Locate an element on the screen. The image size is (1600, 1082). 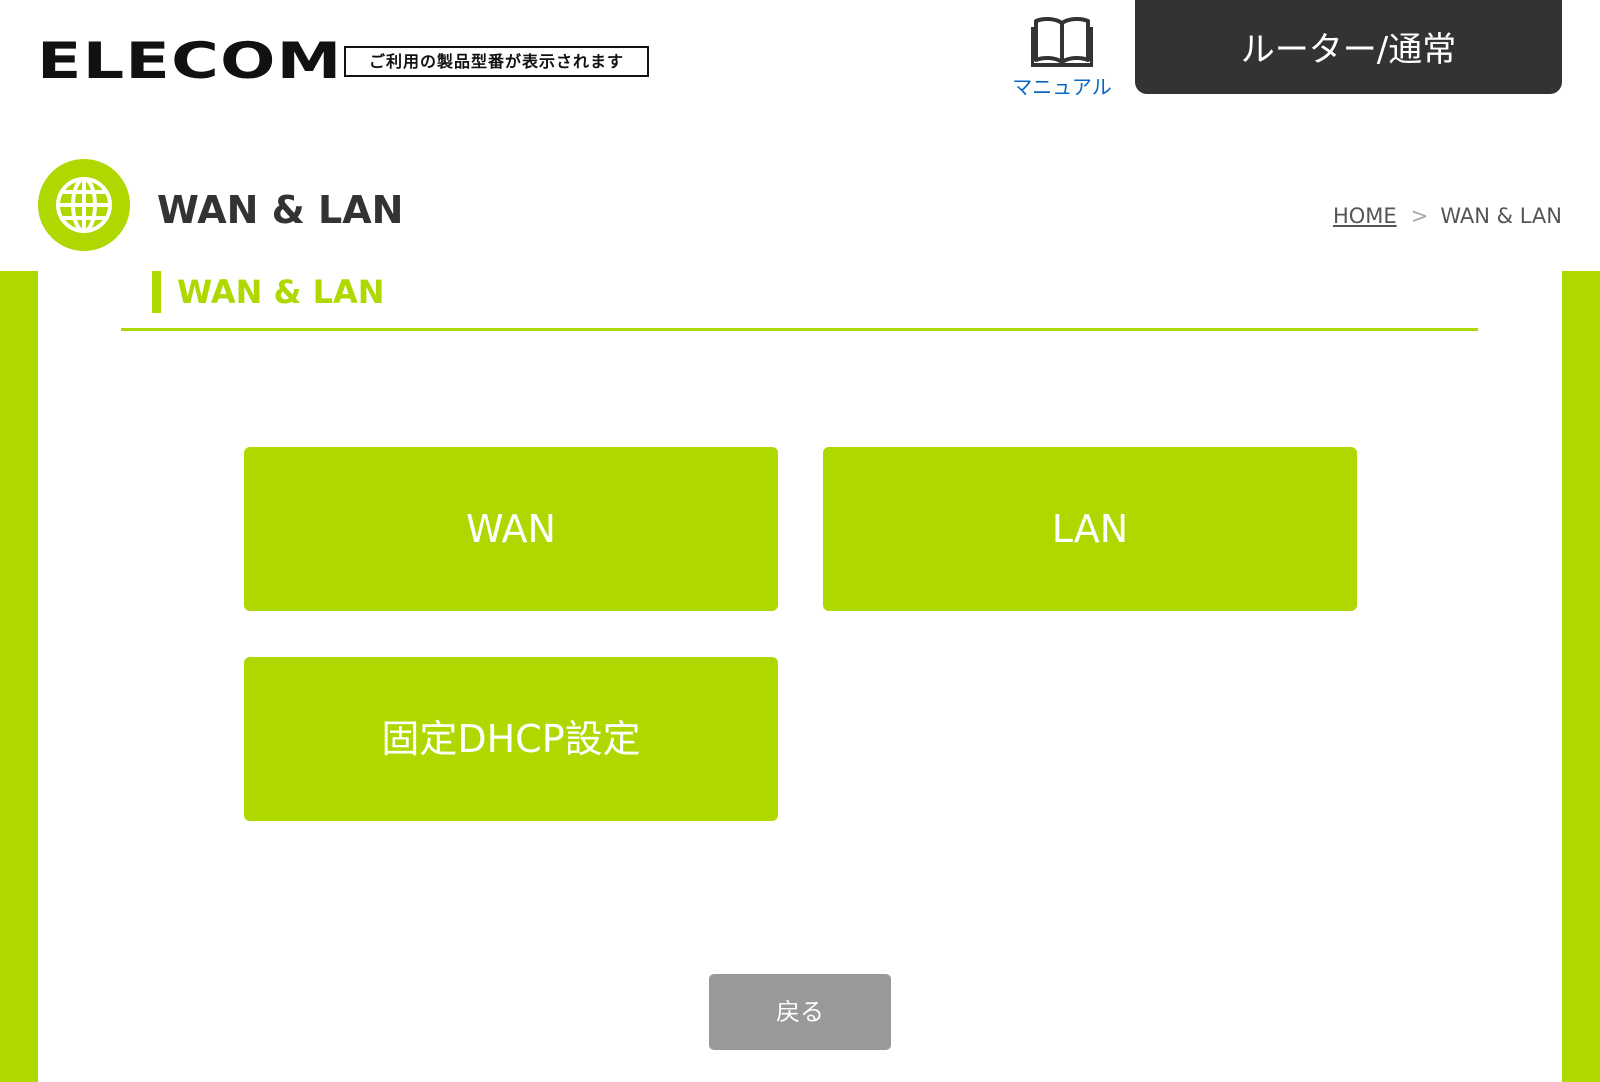
lan-button: LAN is located at coordinates (1090, 529).